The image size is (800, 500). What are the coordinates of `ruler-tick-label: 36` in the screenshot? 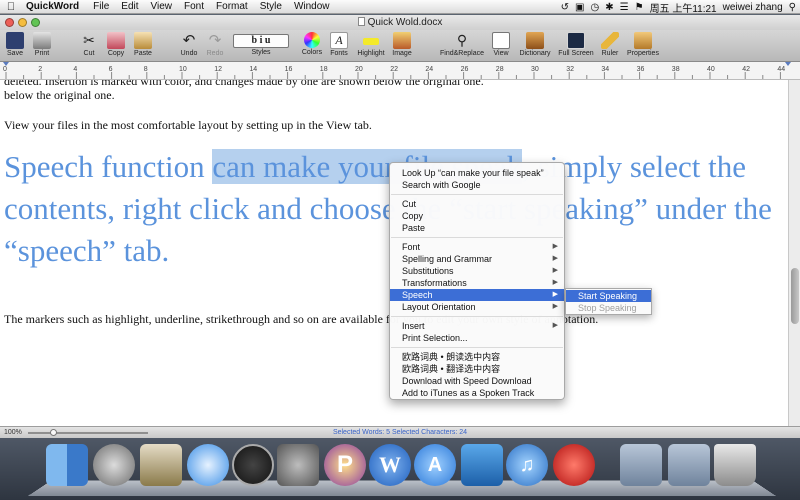 It's located at (641, 69).